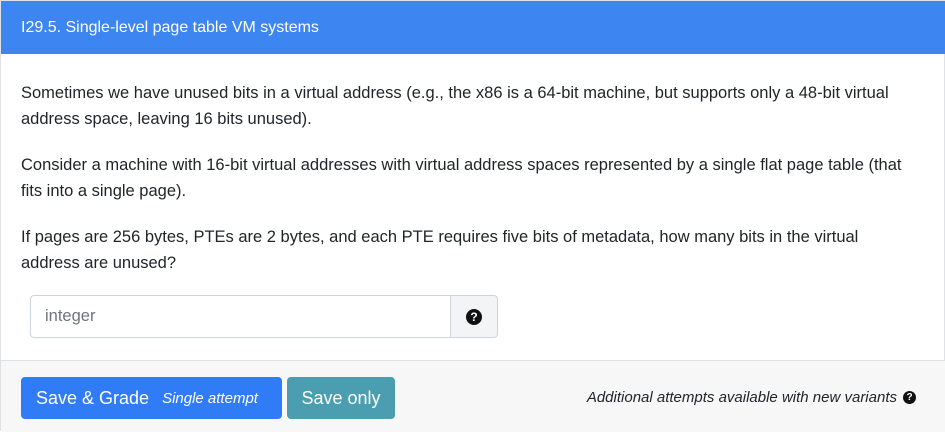 The width and height of the screenshot is (945, 432). Describe the element at coordinates (341, 398) in the screenshot. I see `save-only-button: Save only` at that location.